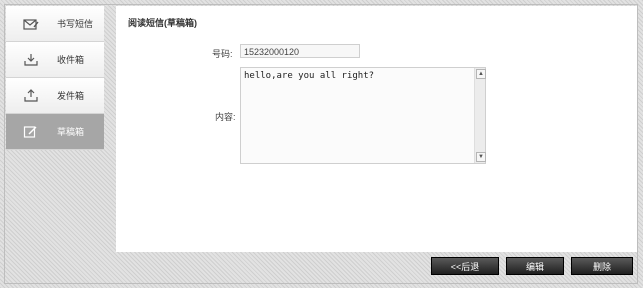  I want to click on sidebar-item-label: 草稿箱, so click(71, 132).